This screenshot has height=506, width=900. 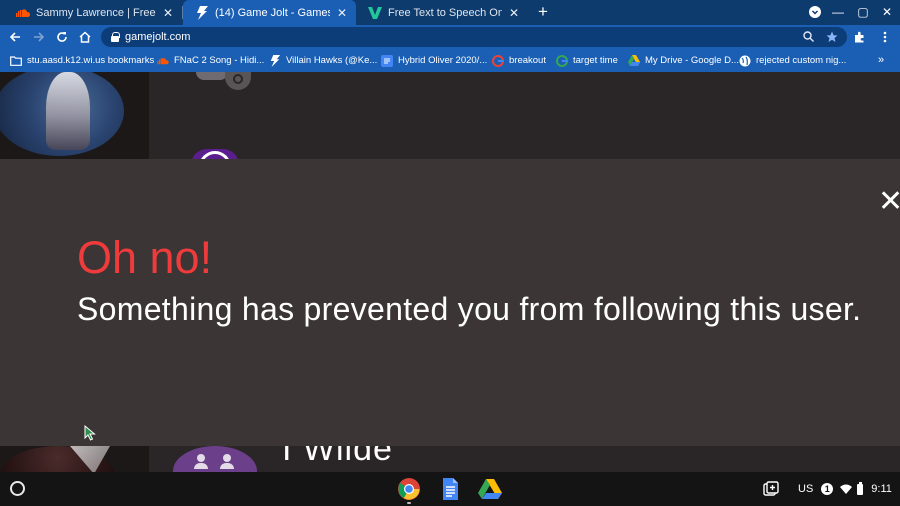 What do you see at coordinates (860, 488) in the screenshot?
I see `battery-icon` at bounding box center [860, 488].